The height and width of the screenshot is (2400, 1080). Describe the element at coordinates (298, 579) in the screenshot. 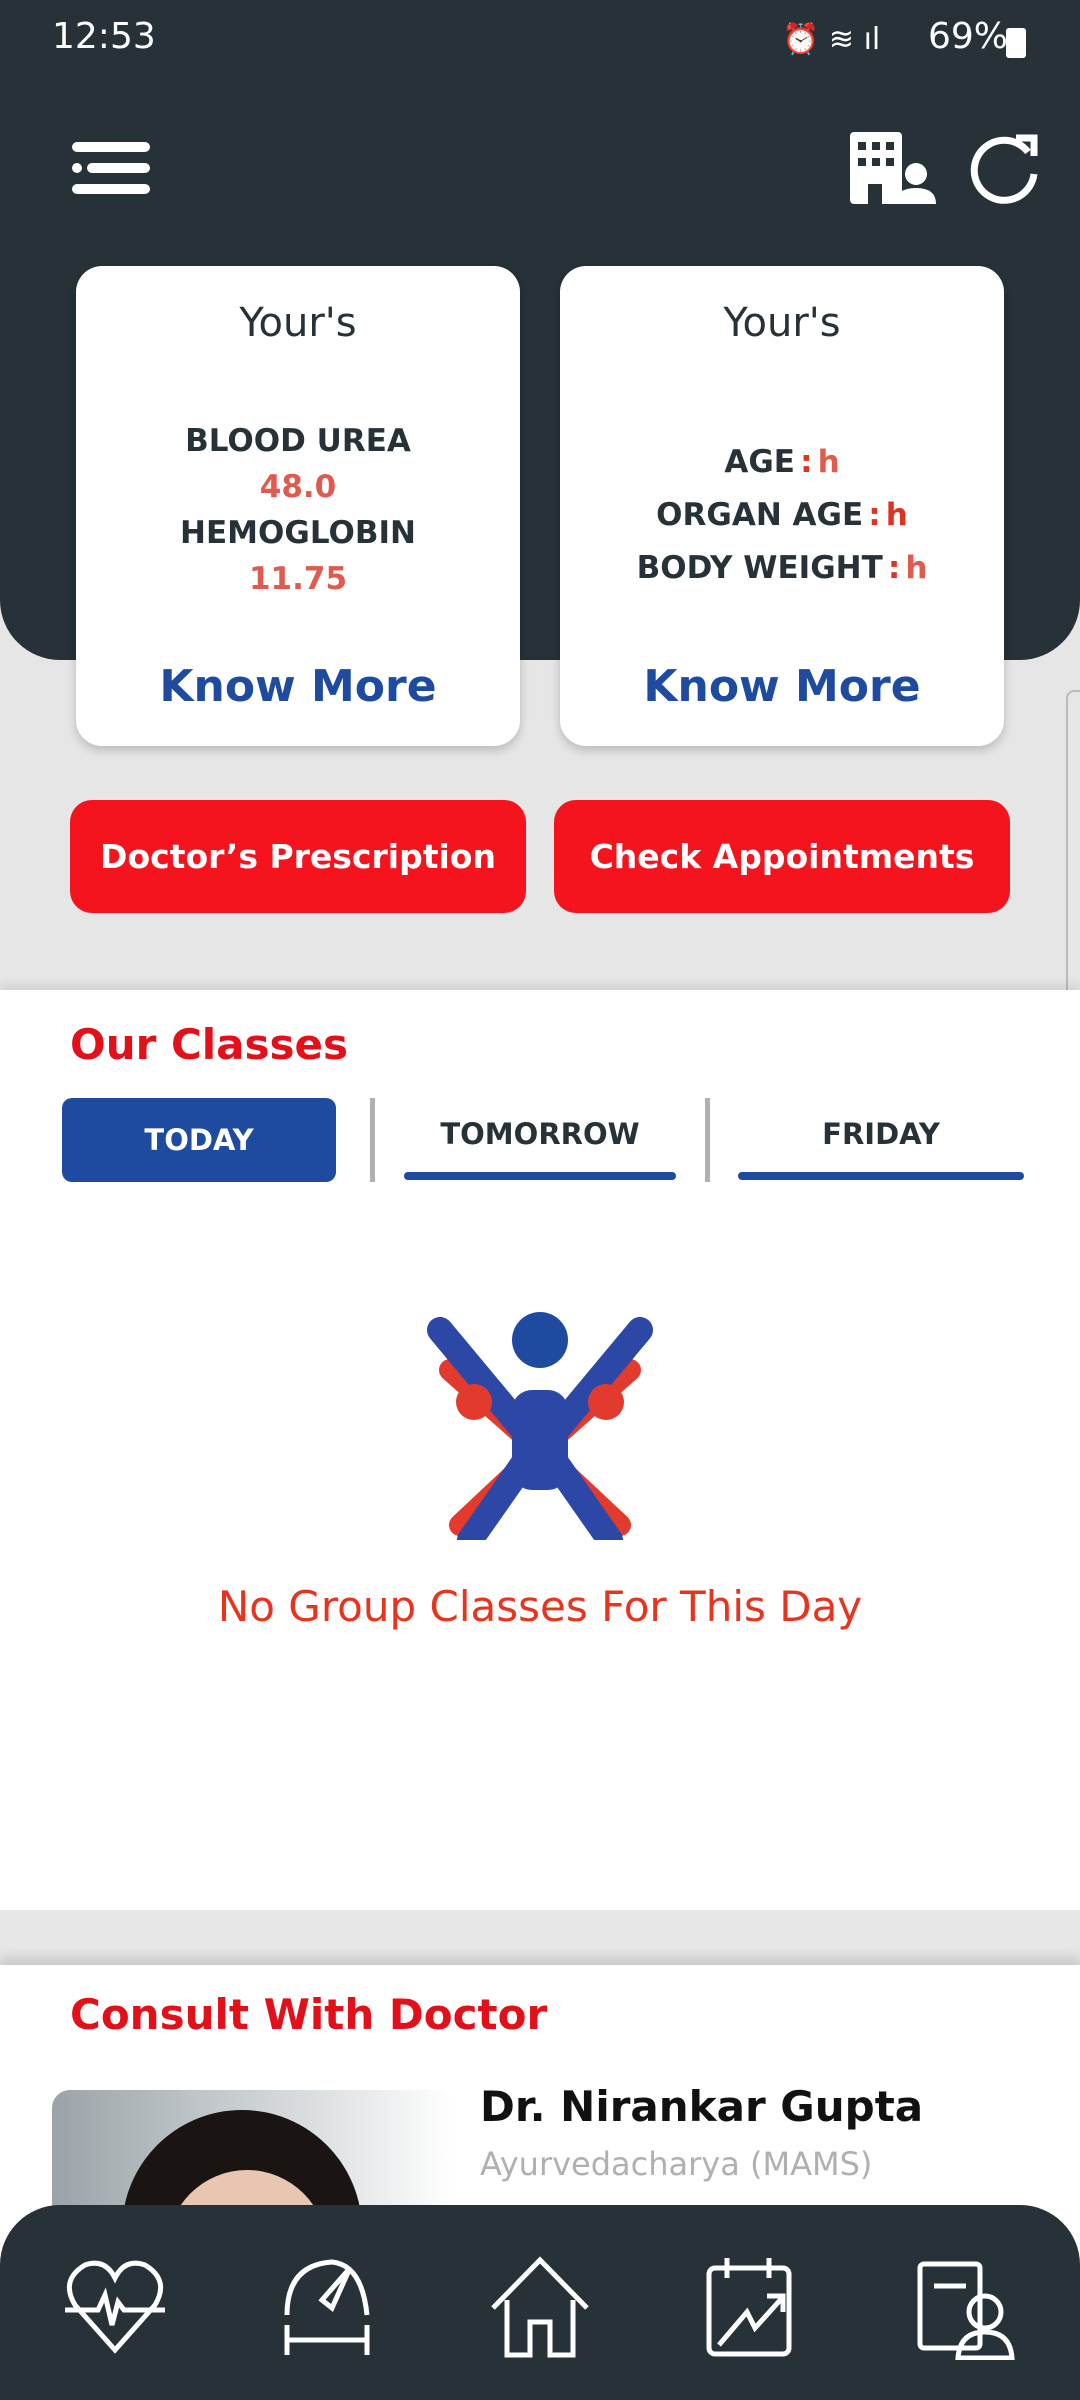

I see `hemoglobin-value: 11.75` at that location.